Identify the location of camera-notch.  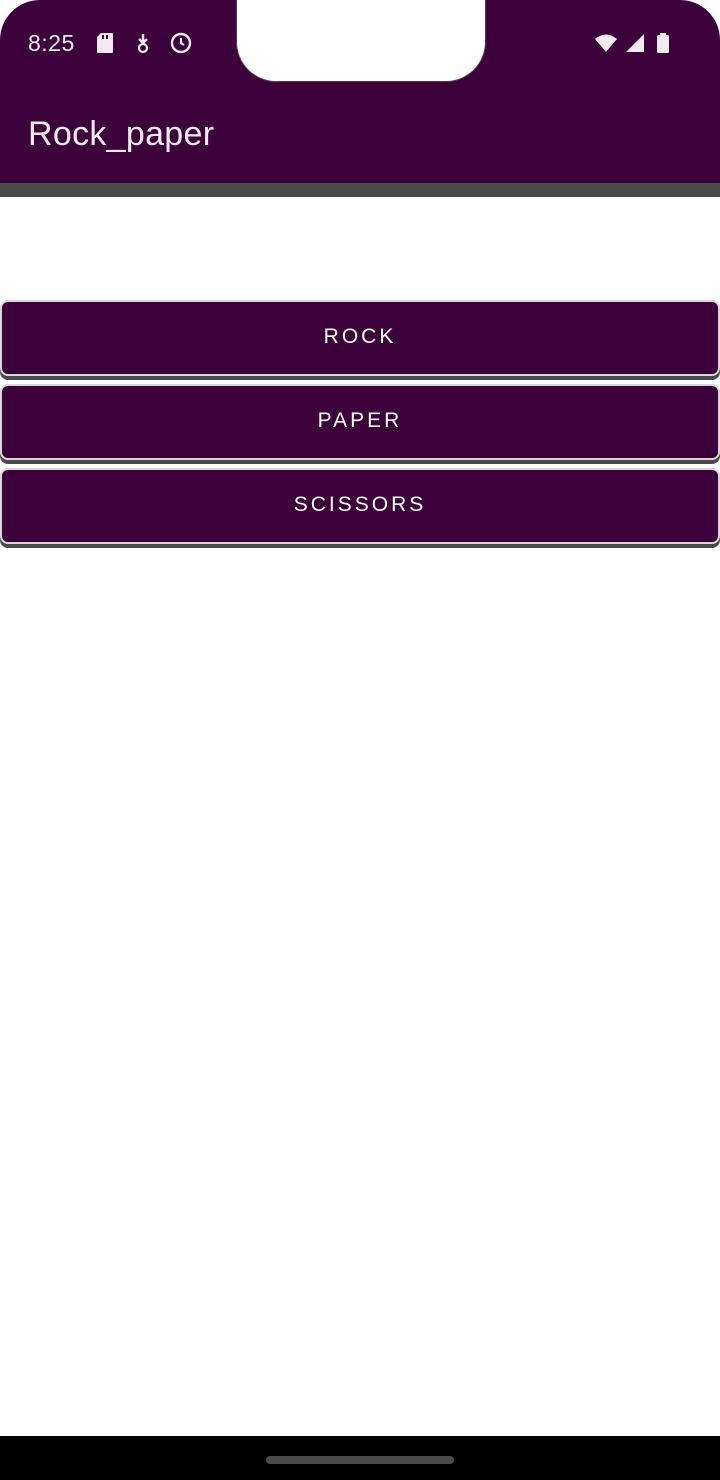
(361, 41).